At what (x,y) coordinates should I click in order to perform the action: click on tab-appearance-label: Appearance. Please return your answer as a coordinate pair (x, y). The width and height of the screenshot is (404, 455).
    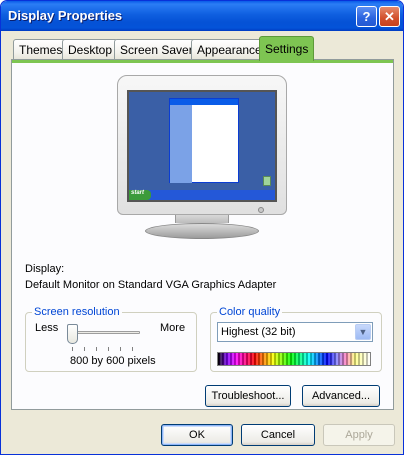
    Looking at the image, I should click on (229, 50).